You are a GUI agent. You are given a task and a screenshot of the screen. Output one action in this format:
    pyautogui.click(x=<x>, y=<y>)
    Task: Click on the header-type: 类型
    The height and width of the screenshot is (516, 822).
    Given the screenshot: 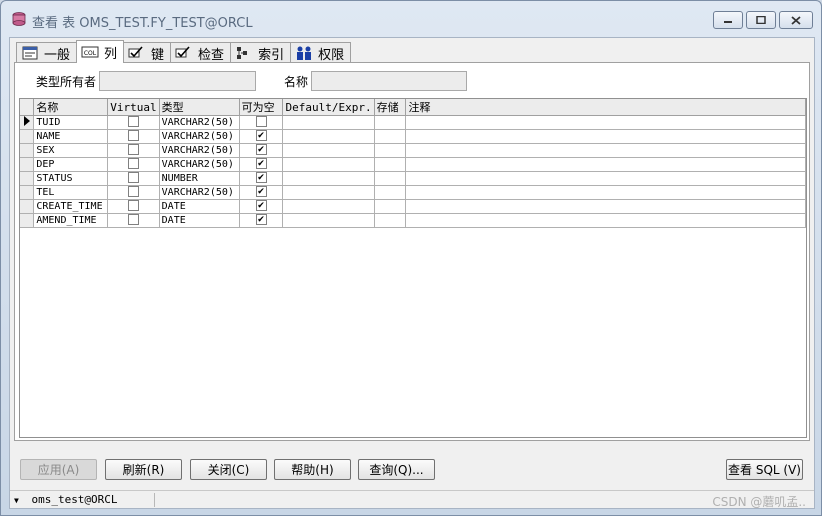 What is the action you would take?
    pyautogui.click(x=199, y=107)
    